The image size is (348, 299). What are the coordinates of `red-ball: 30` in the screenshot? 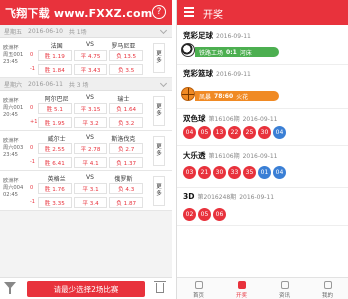 It's located at (264, 132).